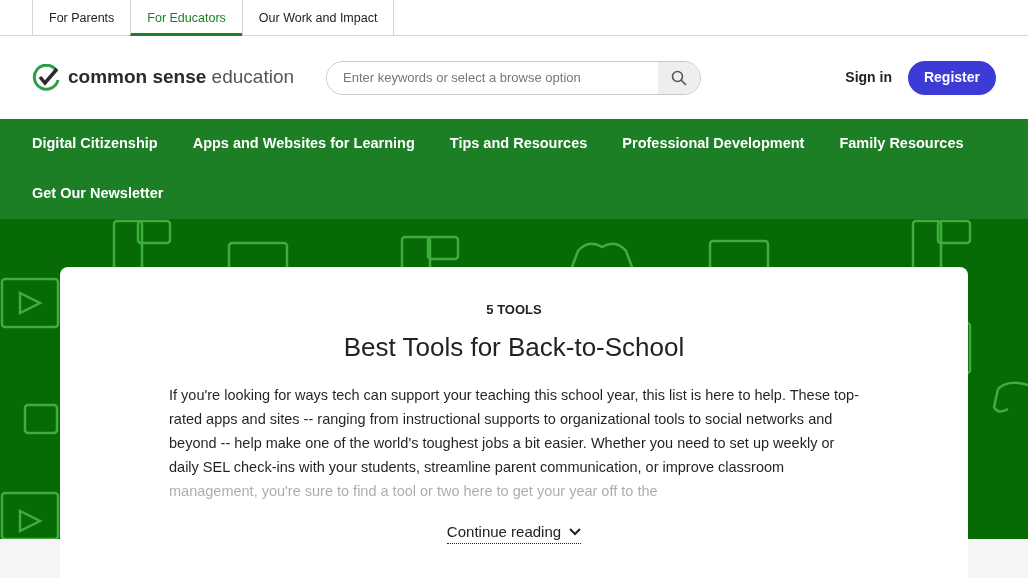 The image size is (1028, 578). Describe the element at coordinates (514, 532) in the screenshot. I see `continue-reading-link: Continue reading` at that location.